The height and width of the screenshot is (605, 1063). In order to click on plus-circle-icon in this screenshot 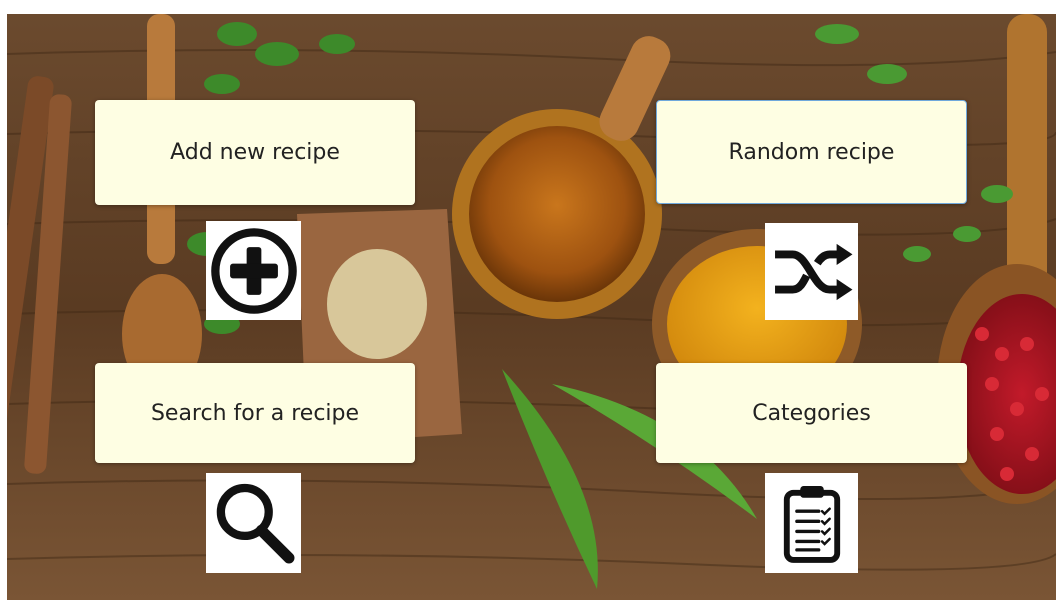, I will do `click(253, 270)`.